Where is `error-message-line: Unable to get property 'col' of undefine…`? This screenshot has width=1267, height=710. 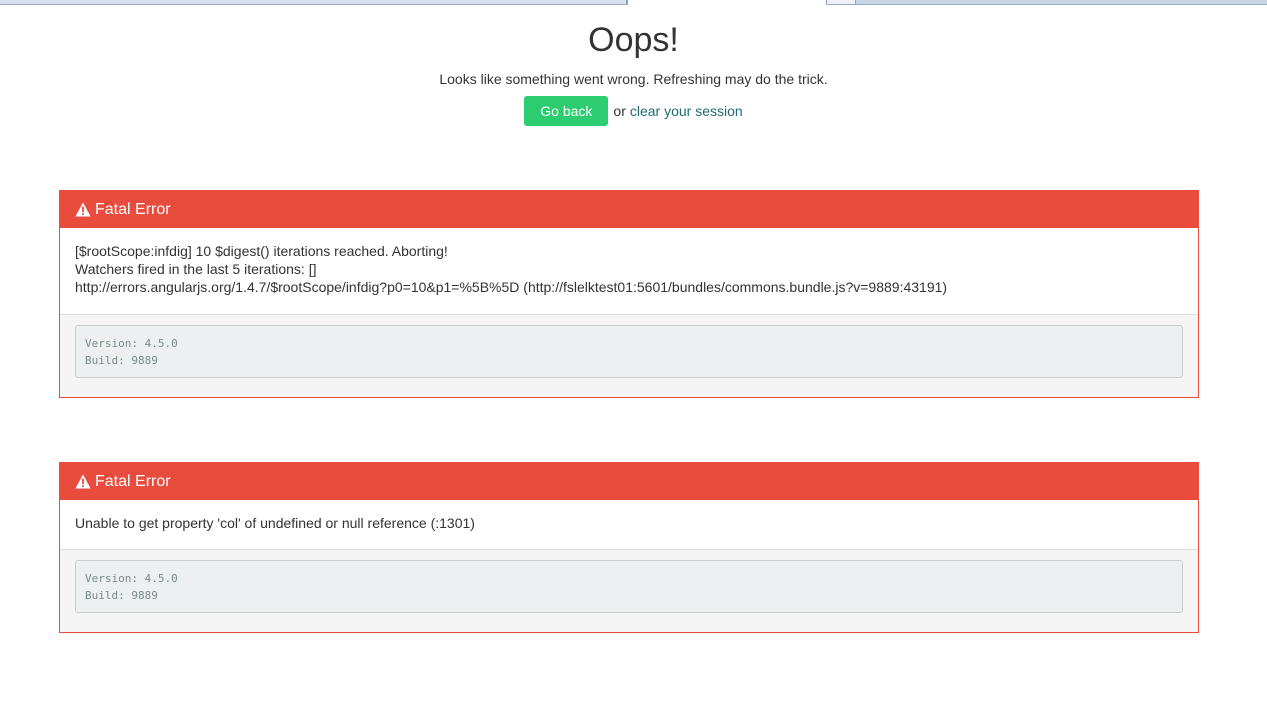 error-message-line: Unable to get property 'col' of undefine… is located at coordinates (275, 523).